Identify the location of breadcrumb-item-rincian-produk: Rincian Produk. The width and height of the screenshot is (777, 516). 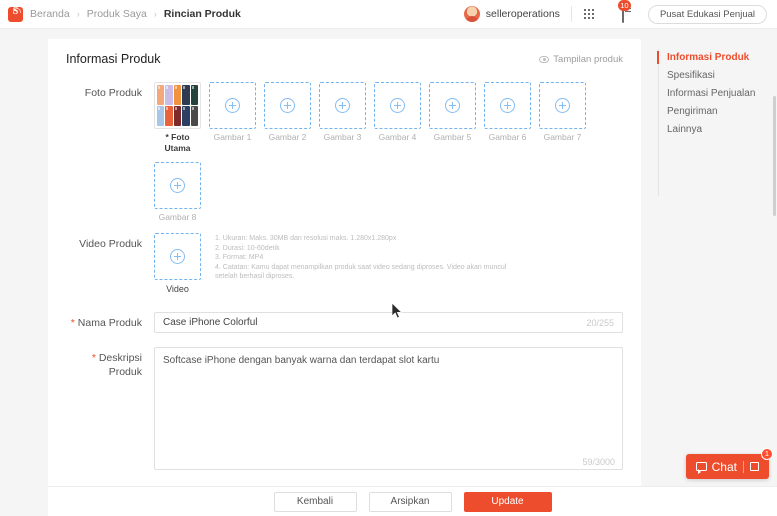
(202, 14).